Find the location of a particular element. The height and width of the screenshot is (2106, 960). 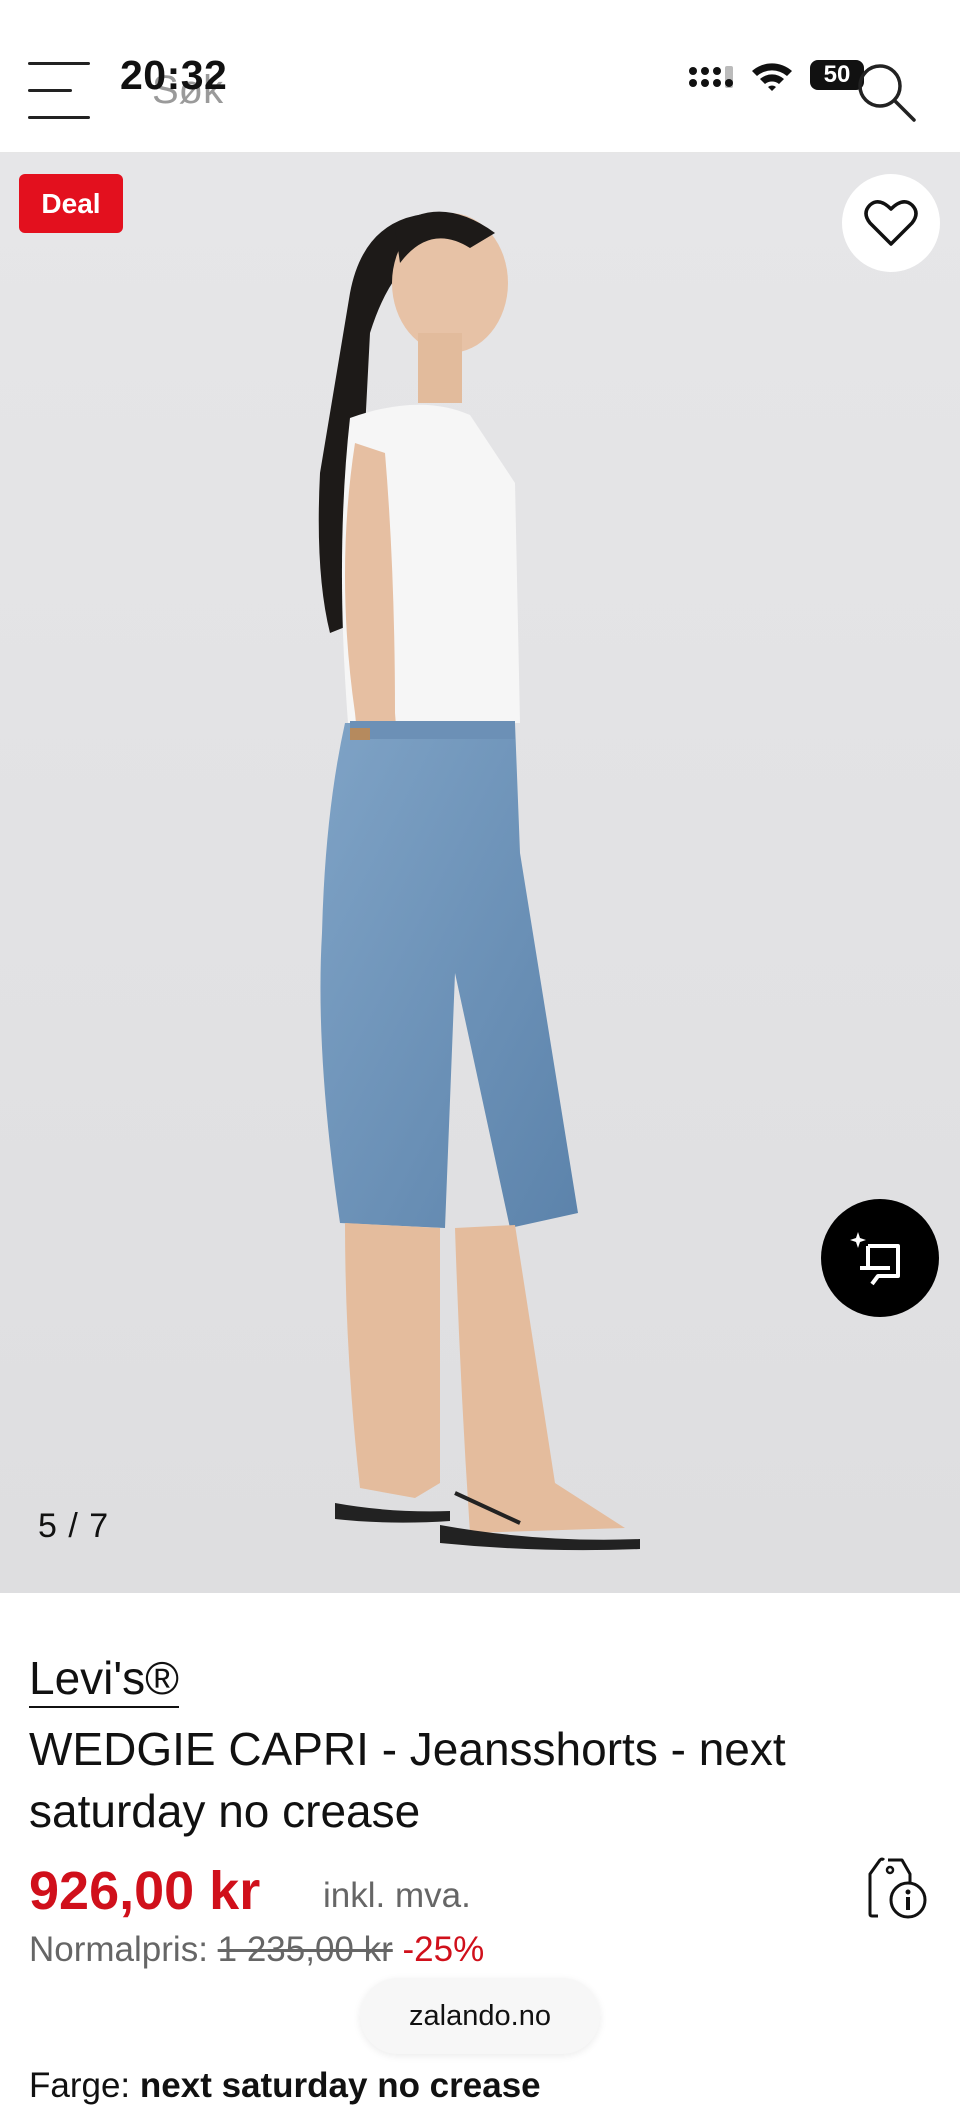

normal-price: 1 235,00 kr is located at coordinates (305, 1949).